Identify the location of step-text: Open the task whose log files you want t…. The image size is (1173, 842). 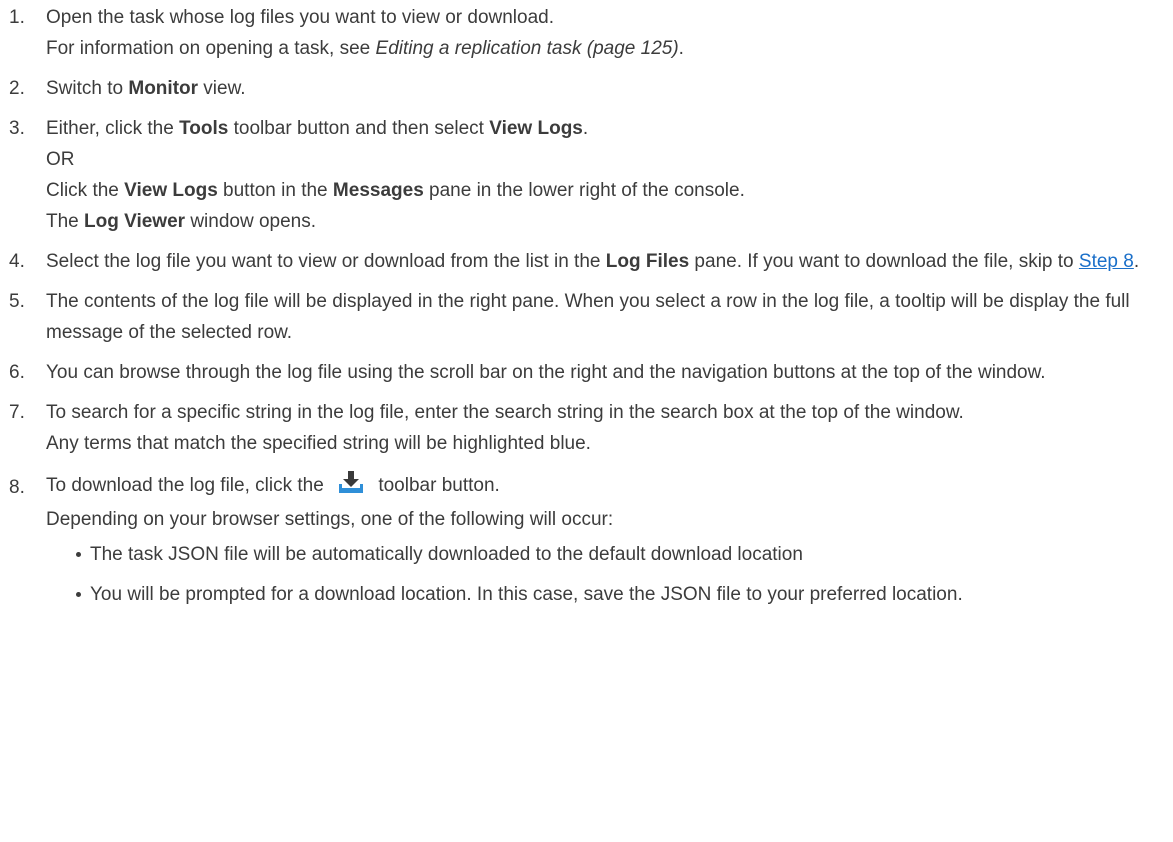
(300, 17).